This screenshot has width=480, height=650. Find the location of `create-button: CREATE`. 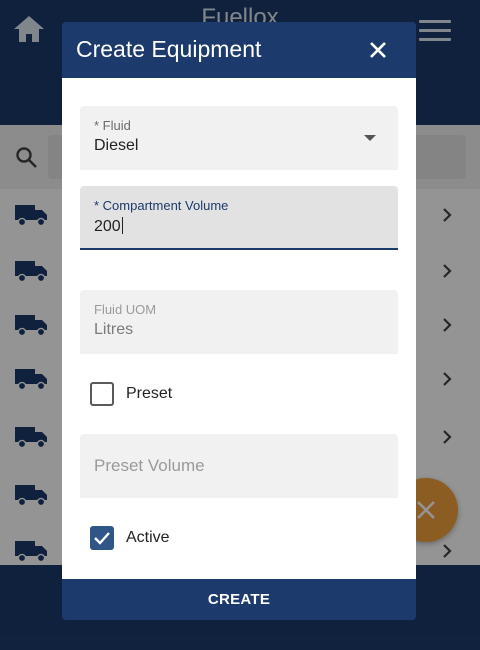

create-button: CREATE is located at coordinates (239, 599).